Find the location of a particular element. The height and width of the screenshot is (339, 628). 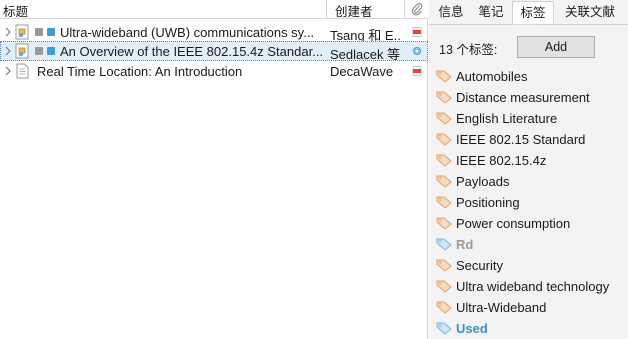

tag-item: Ultra-Wideband is located at coordinates (529, 307).